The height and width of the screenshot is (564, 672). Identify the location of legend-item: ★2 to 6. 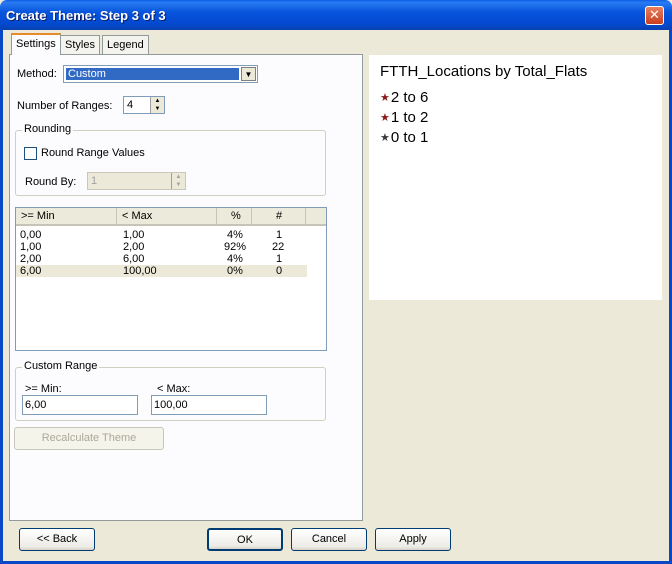
(404, 97).